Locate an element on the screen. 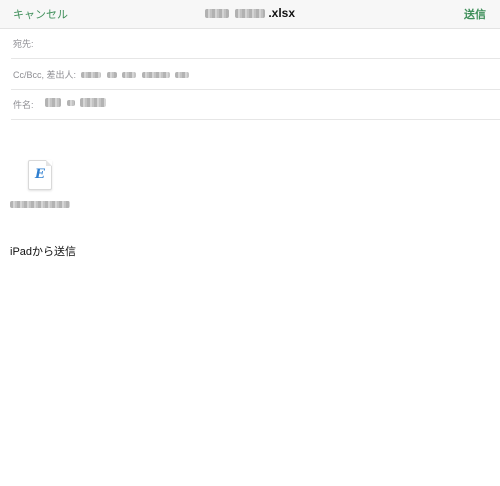 This screenshot has height=486, width=500. subject-field: 件名: is located at coordinates (255, 104).